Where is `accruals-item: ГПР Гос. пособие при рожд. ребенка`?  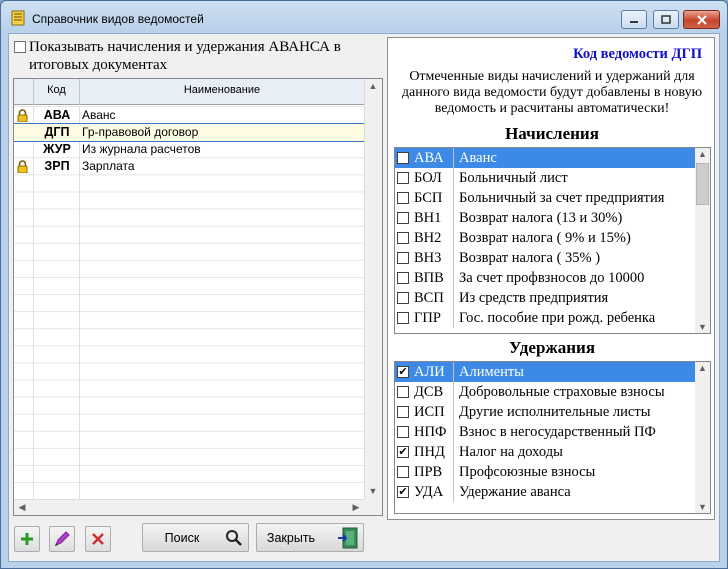
accruals-item: ГПР Гос. пособие при рожд. ребенка is located at coordinates (545, 318).